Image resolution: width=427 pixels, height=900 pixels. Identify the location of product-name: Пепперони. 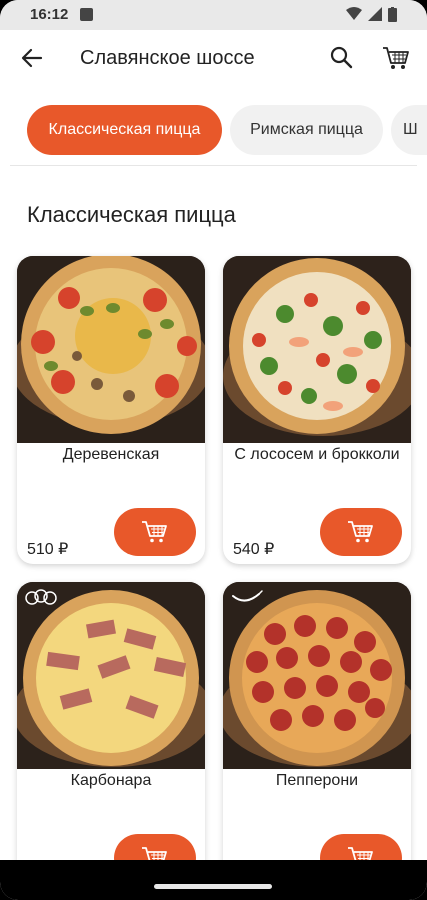
(317, 780).